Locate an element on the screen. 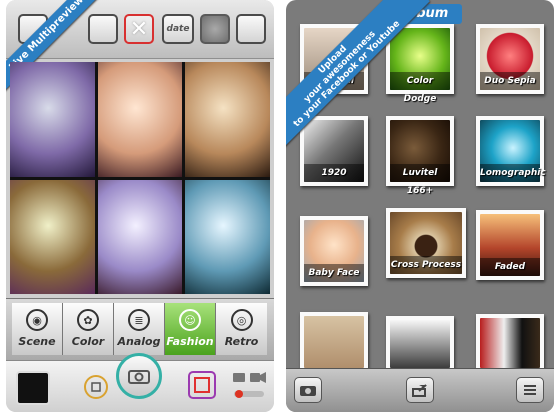 Image resolution: width=560 pixels, height=412 pixels. no-frame-button: ✕ is located at coordinates (139, 29).